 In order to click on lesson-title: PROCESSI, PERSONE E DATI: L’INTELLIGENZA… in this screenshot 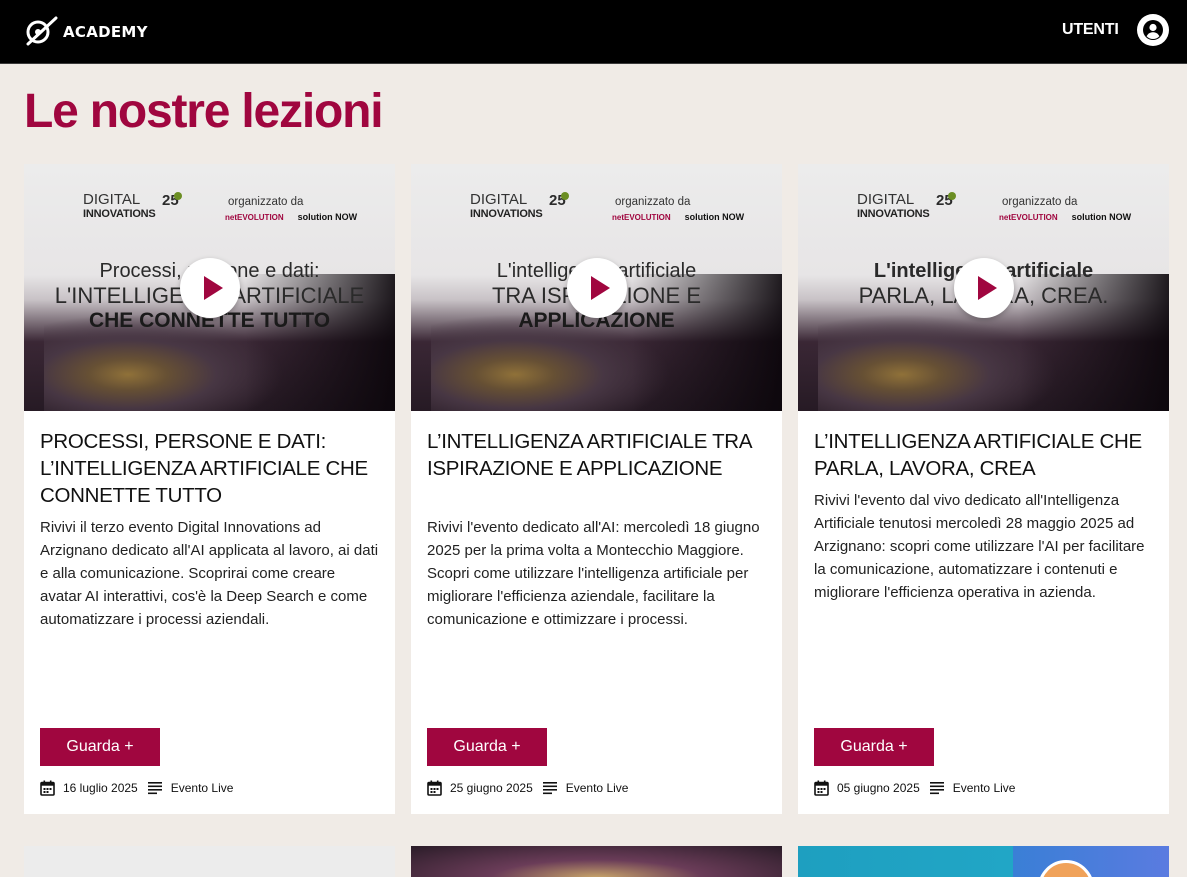, I will do `click(210, 468)`.